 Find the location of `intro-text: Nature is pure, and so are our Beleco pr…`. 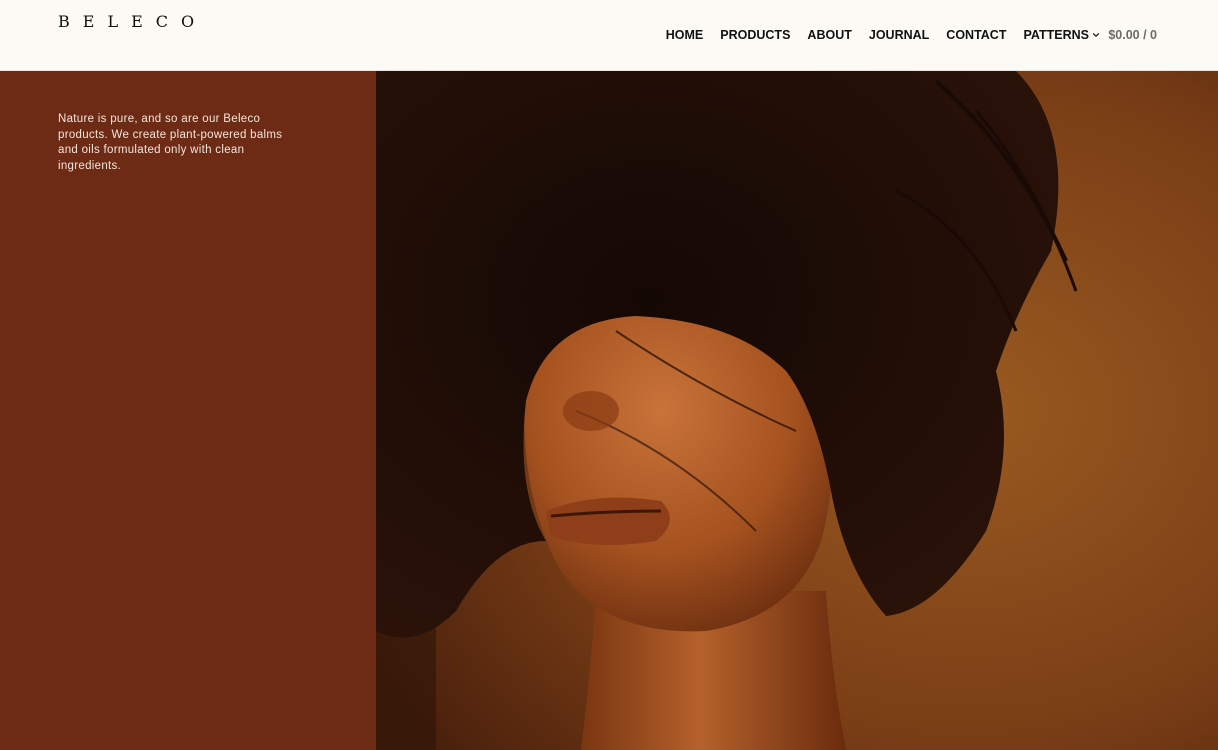

intro-text: Nature is pure, and so are our Beleco pr… is located at coordinates (170, 142).